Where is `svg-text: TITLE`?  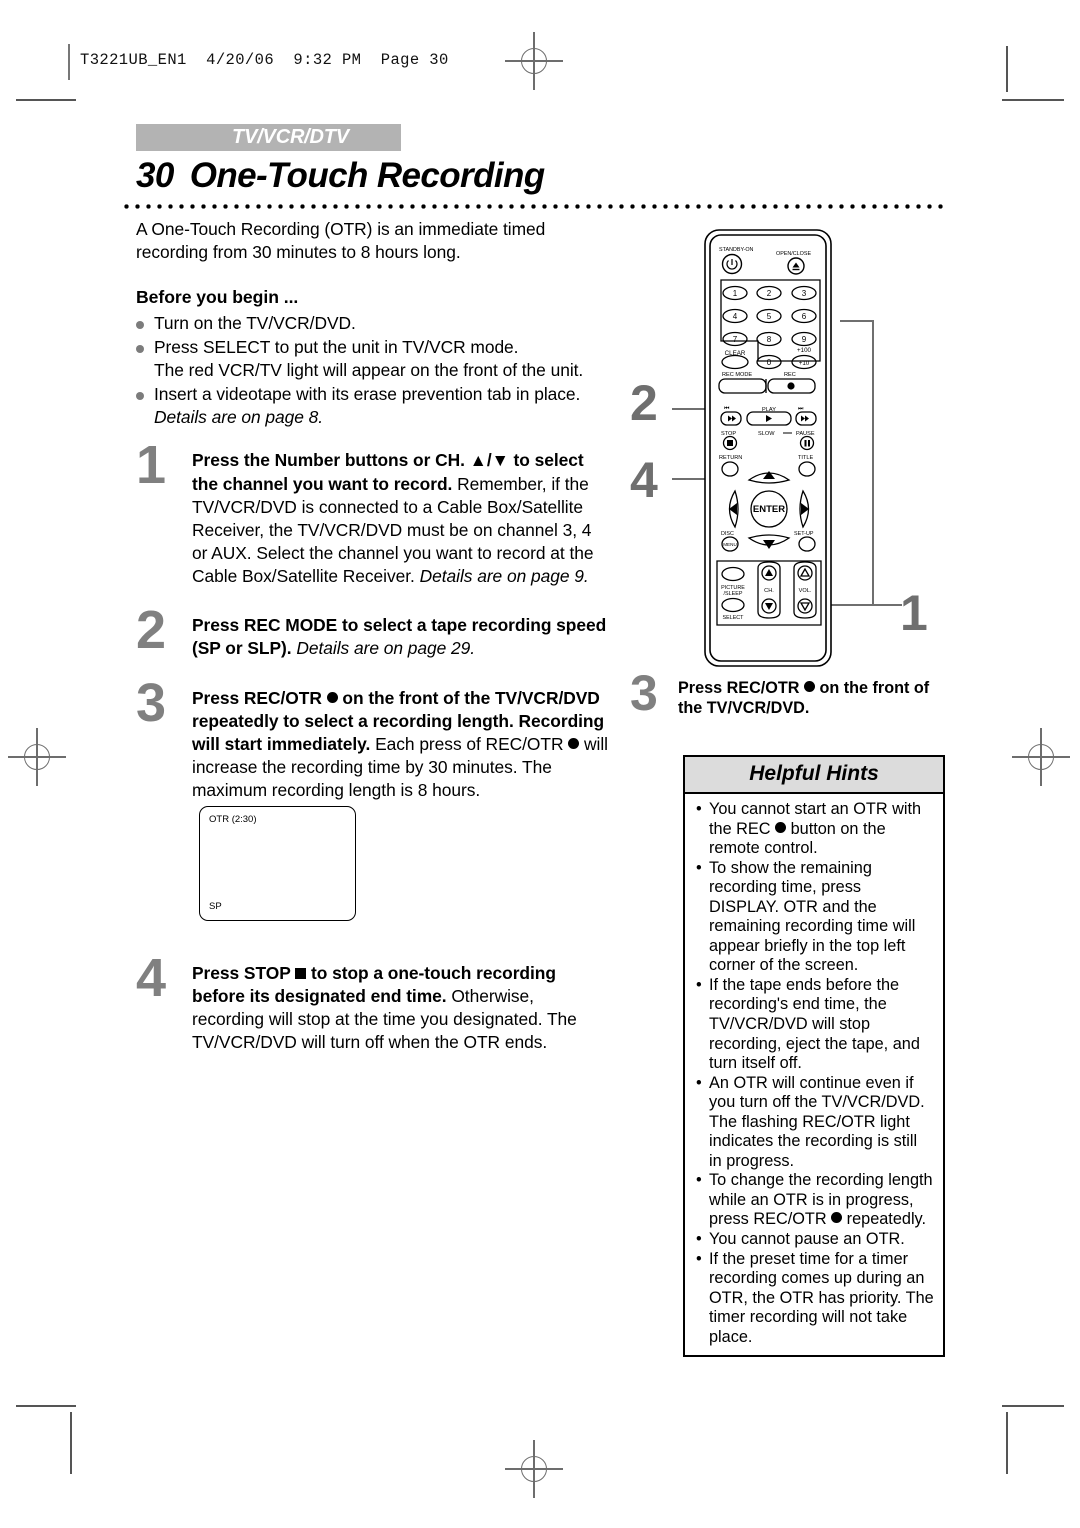 svg-text: TITLE is located at coordinates (805, 458).